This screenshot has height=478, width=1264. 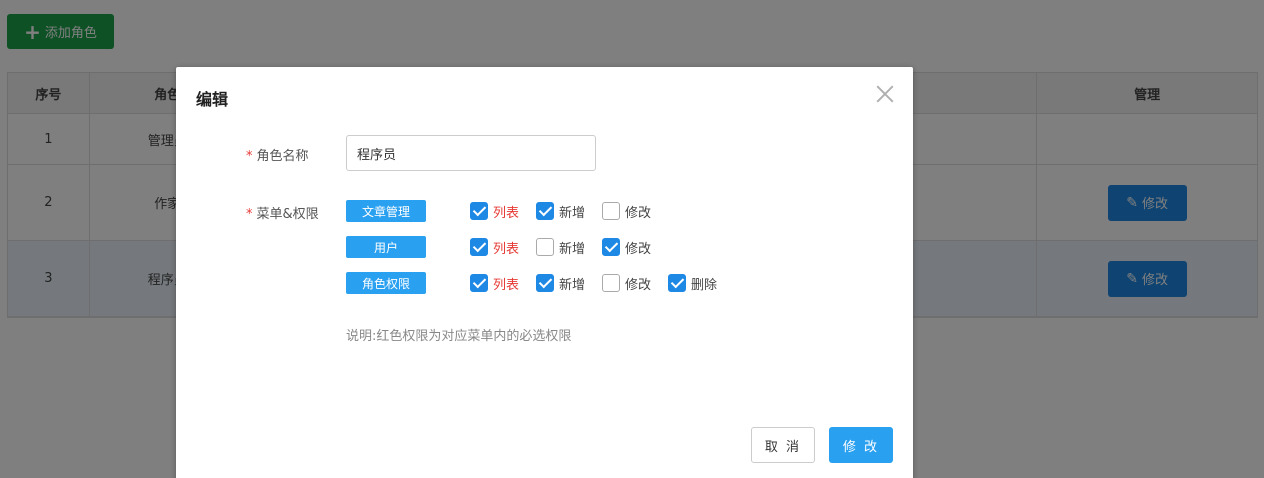 I want to click on menu-perm-label: * 菜单&权限, so click(x=282, y=212).